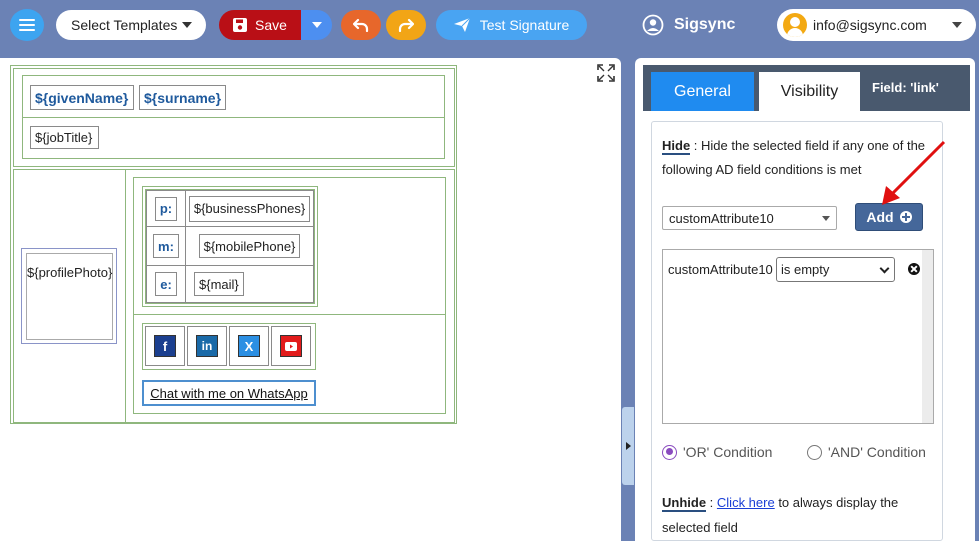  I want to click on save-options-dropdown, so click(316, 25).